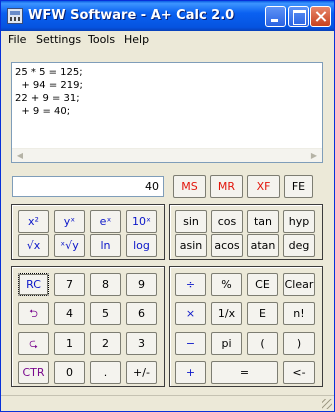  Describe the element at coordinates (69, 343) in the screenshot. I see `digit-1-button: 1` at that location.